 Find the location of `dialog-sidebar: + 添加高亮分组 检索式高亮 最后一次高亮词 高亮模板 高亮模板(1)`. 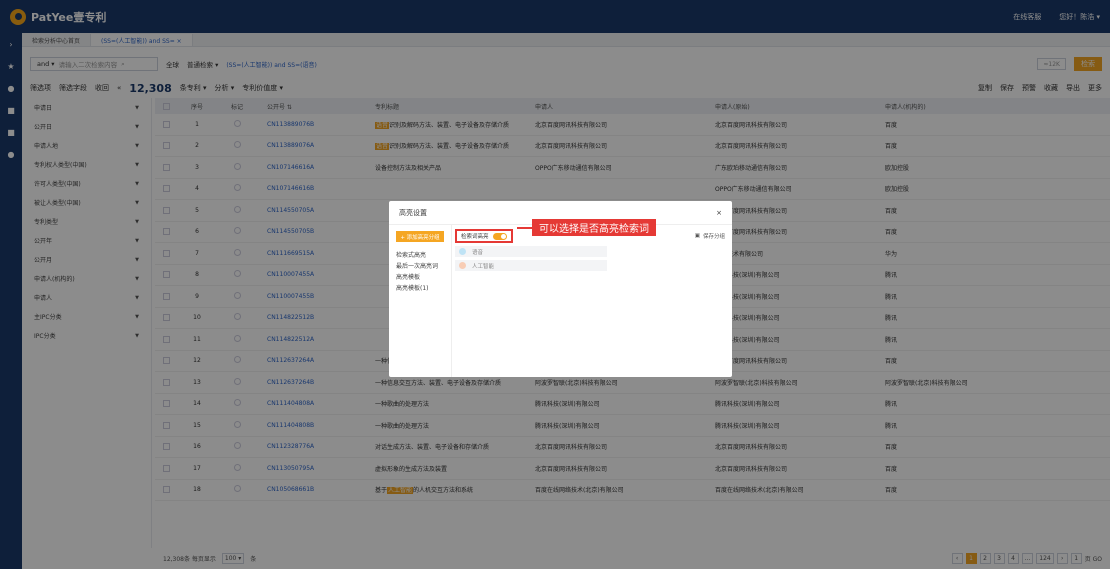

dialog-sidebar: + 添加高亮分组 检索式高亮 最后一次高亮词 高亮模板 高亮模板(1) is located at coordinates (420, 301).